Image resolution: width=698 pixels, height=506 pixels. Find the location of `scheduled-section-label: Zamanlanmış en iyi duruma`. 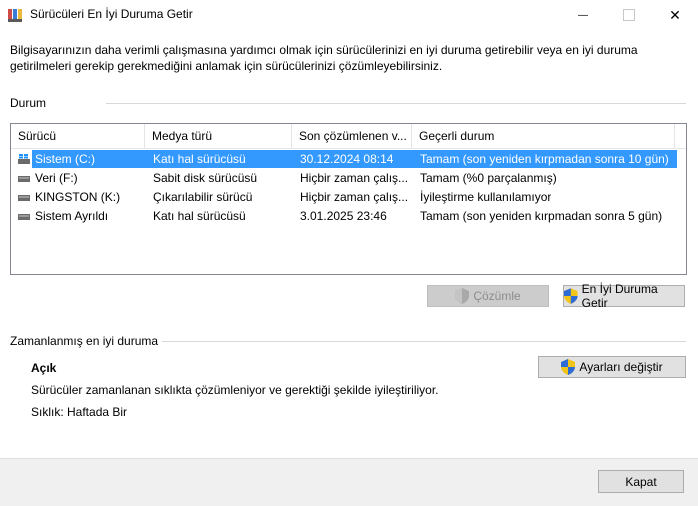

scheduled-section-label: Zamanlanmış en iyi duruma is located at coordinates (84, 341).